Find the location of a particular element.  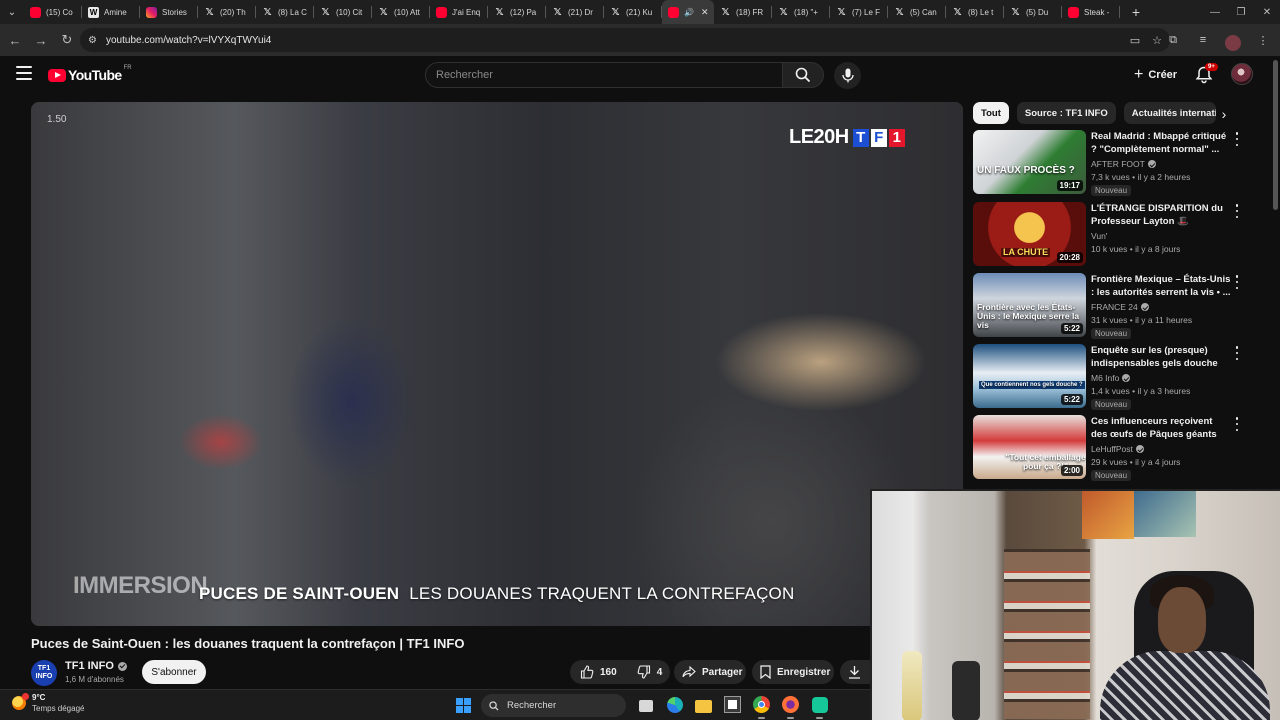

dislike-button: 4 is located at coordinates (650, 672).